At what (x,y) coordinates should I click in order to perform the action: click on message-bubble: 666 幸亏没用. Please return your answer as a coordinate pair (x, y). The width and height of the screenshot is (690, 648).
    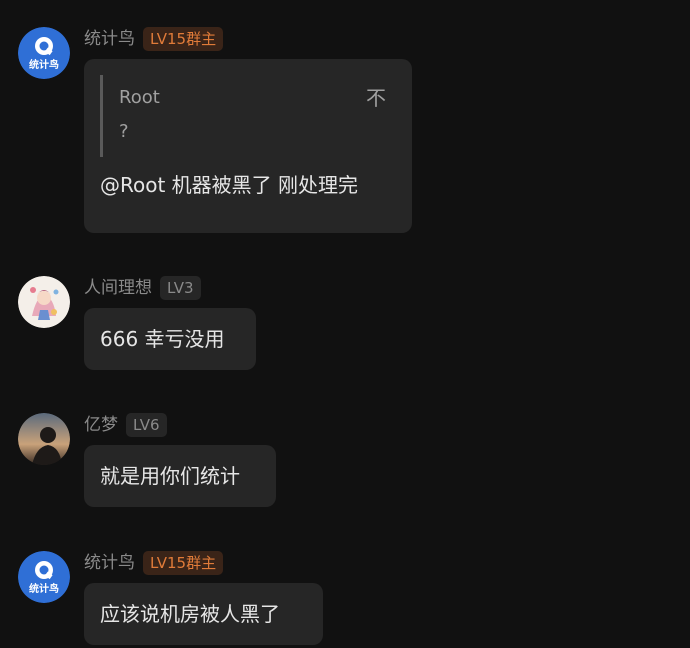
    Looking at the image, I should click on (170, 339).